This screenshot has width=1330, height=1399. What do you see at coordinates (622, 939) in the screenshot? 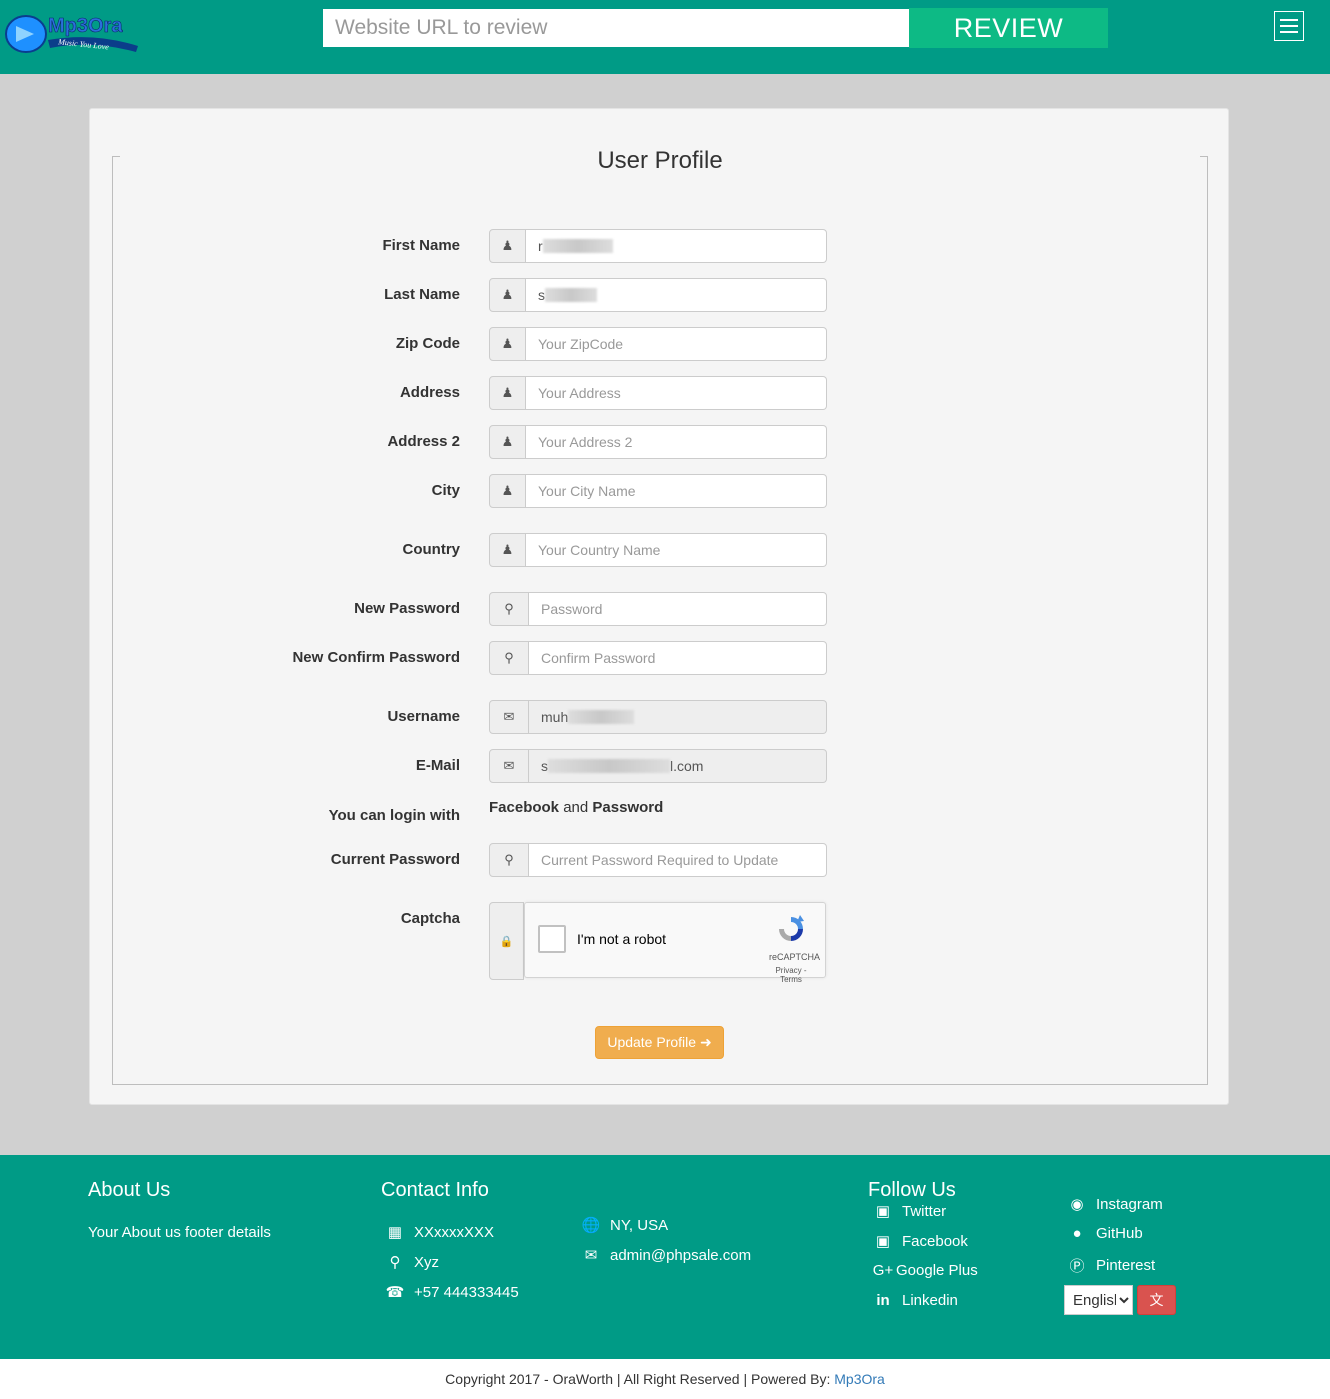
I see `recaptcha-label: I'm not a robot` at bounding box center [622, 939].